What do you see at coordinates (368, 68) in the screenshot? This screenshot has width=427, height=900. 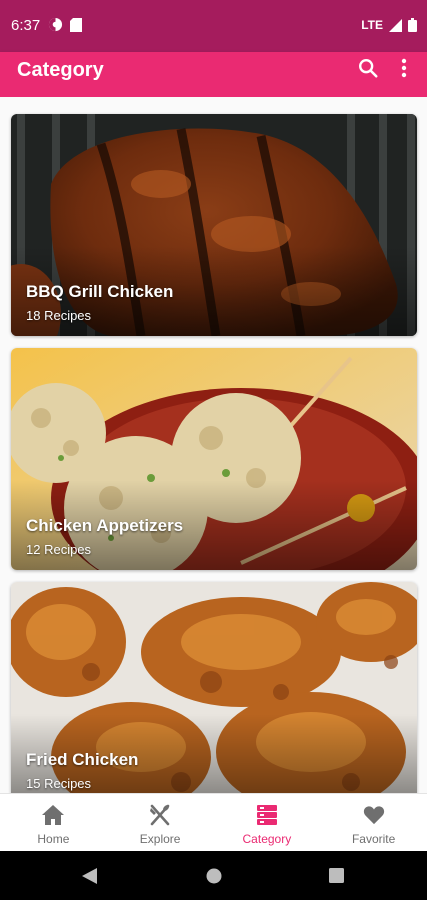 I see `search-icon` at bounding box center [368, 68].